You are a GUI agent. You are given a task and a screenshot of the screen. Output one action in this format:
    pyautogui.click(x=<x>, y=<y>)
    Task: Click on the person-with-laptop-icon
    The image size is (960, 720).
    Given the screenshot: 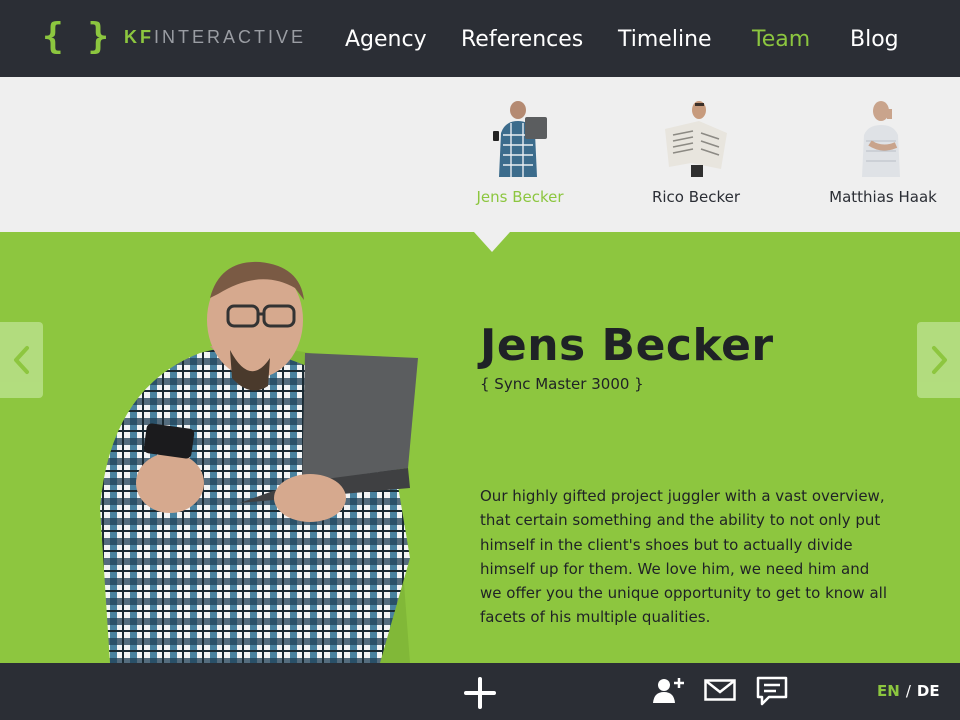 What is the action you would take?
    pyautogui.click(x=520, y=139)
    